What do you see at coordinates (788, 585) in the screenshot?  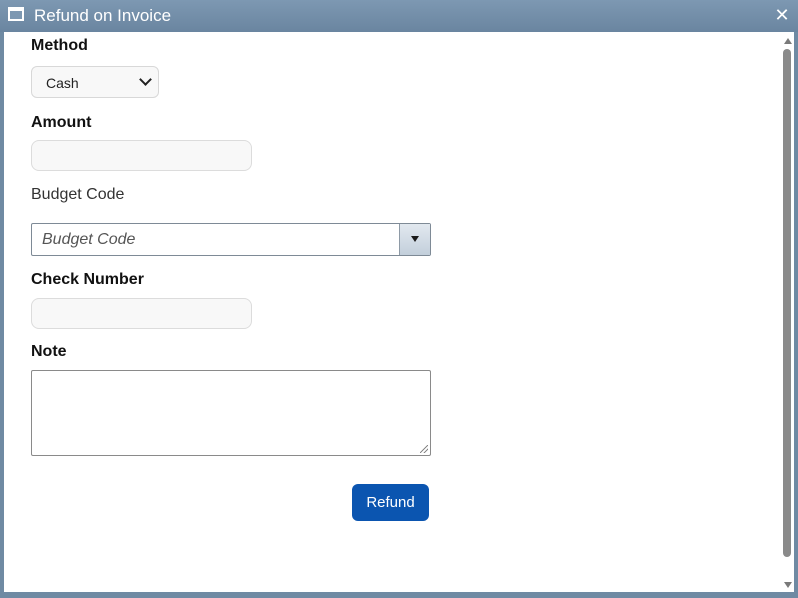 I see `scroll-down-icon` at bounding box center [788, 585].